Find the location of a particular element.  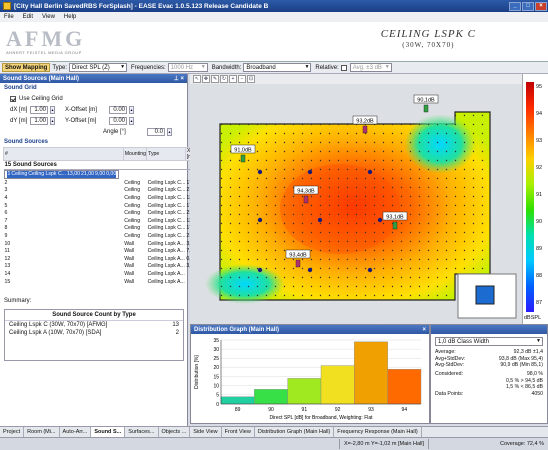

stat-value: 4050 is located at coordinates (537, 393).